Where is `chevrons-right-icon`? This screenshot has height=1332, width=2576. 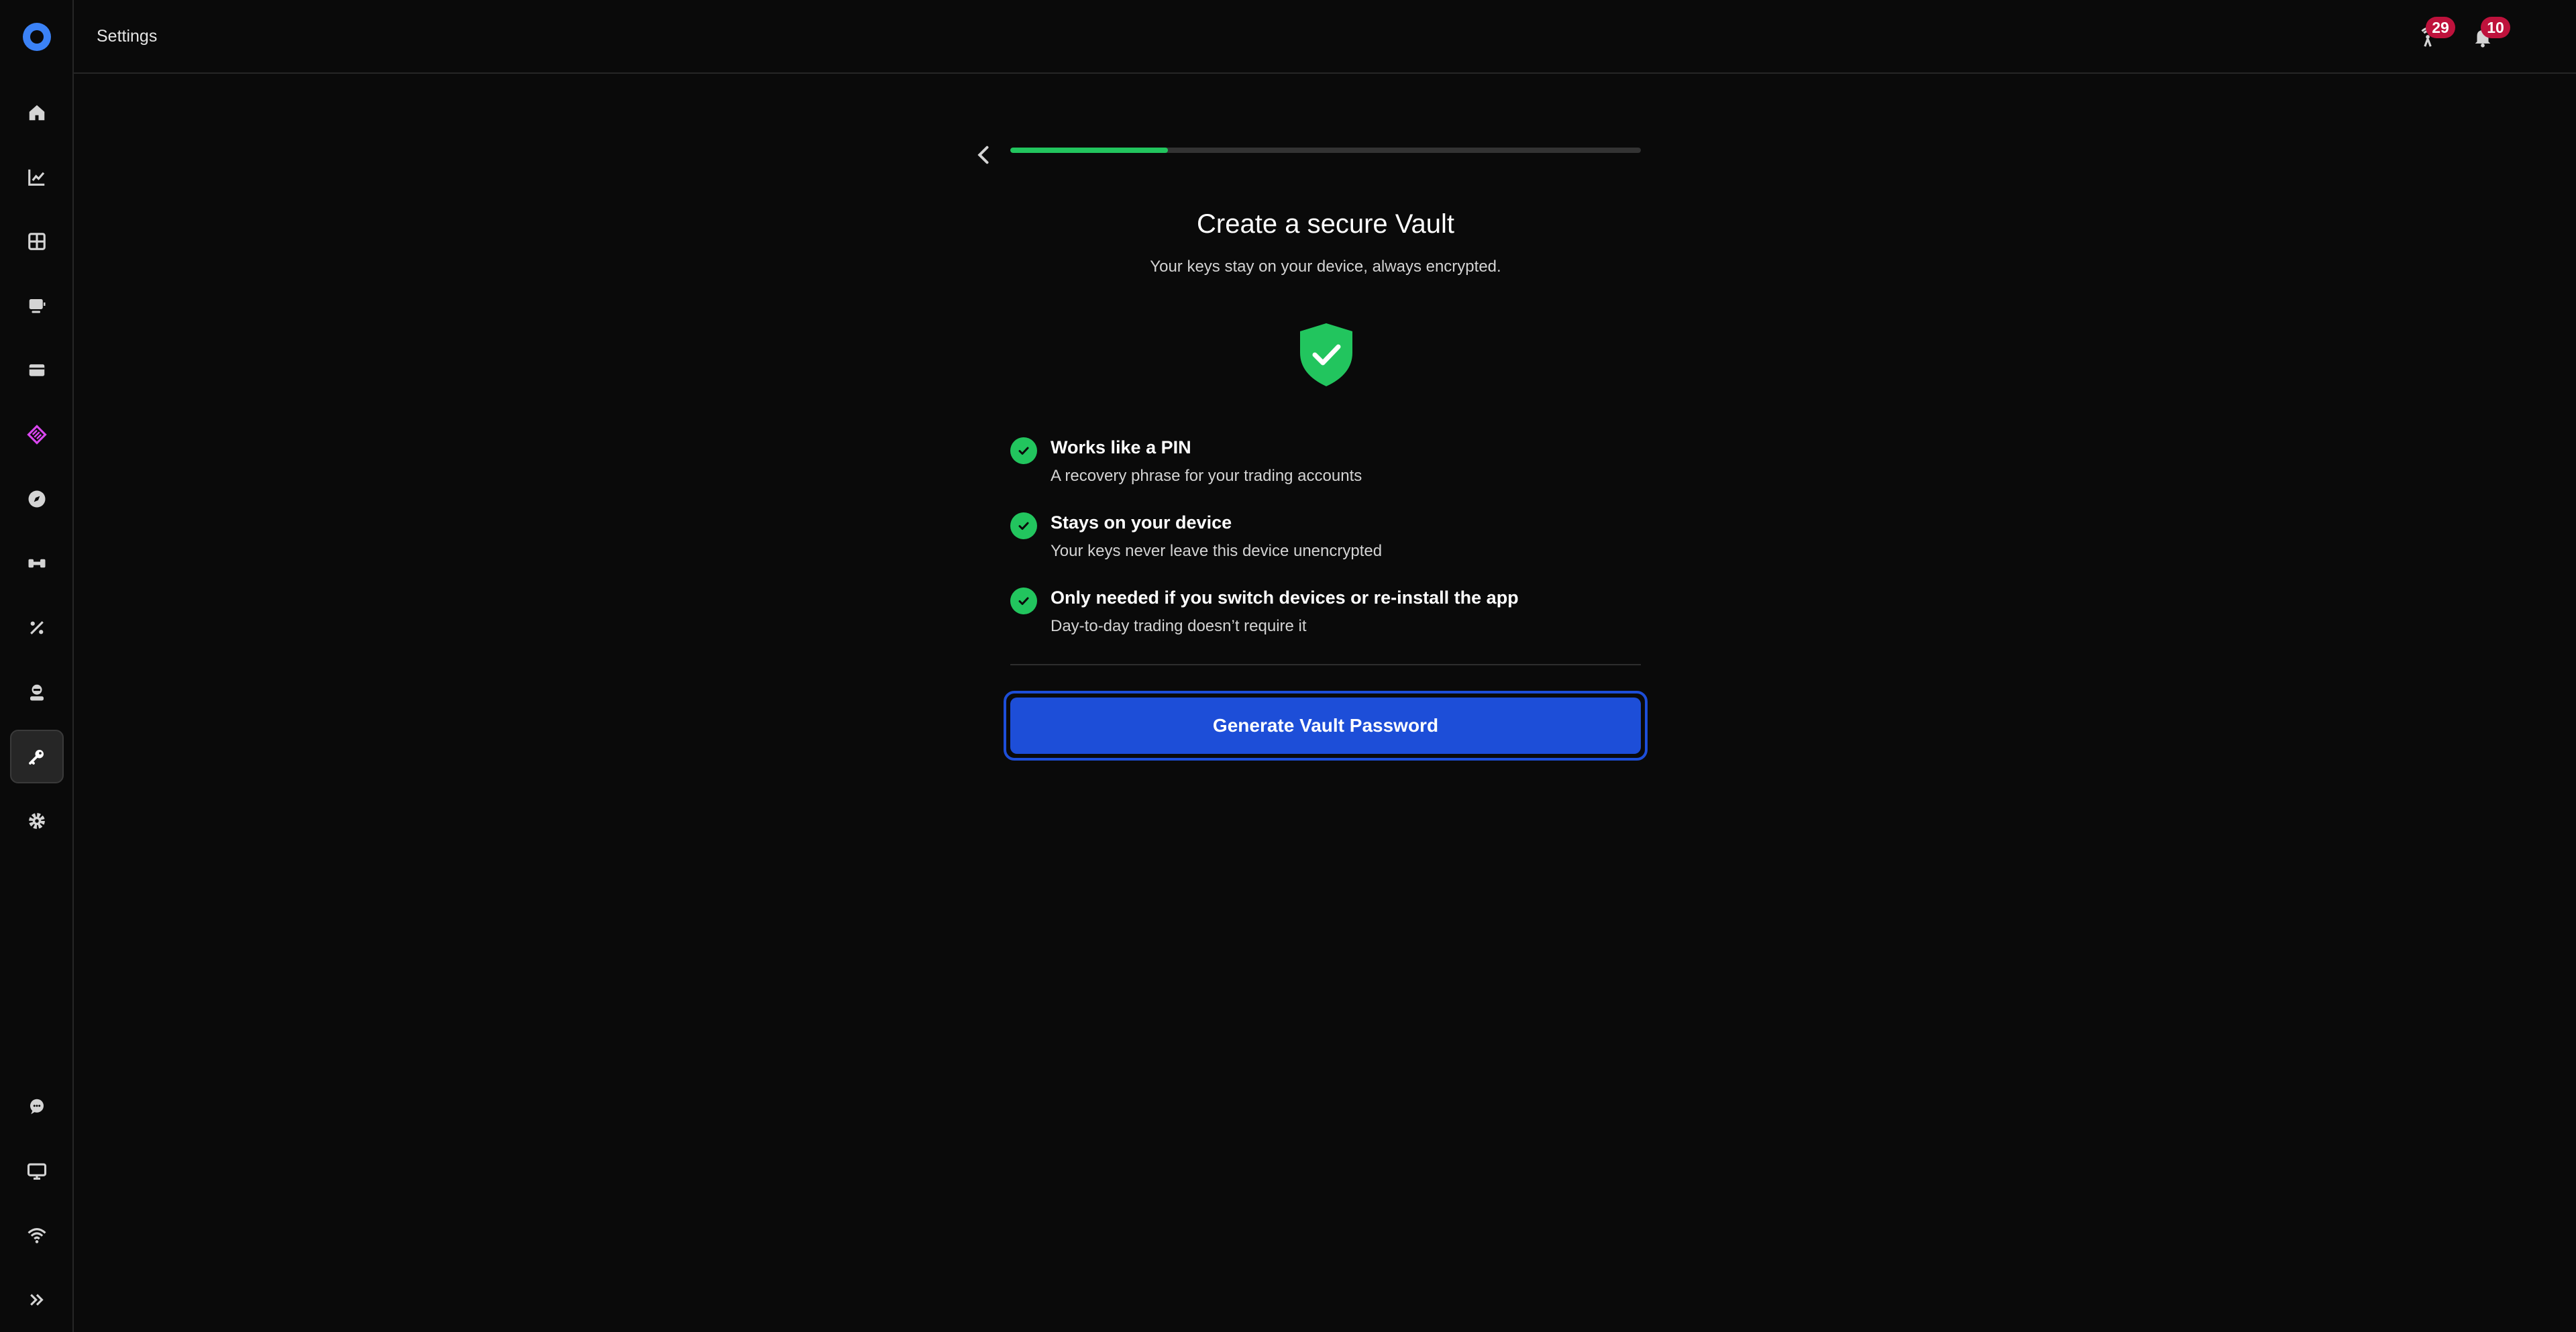
chevrons-right-icon is located at coordinates (37, 1300).